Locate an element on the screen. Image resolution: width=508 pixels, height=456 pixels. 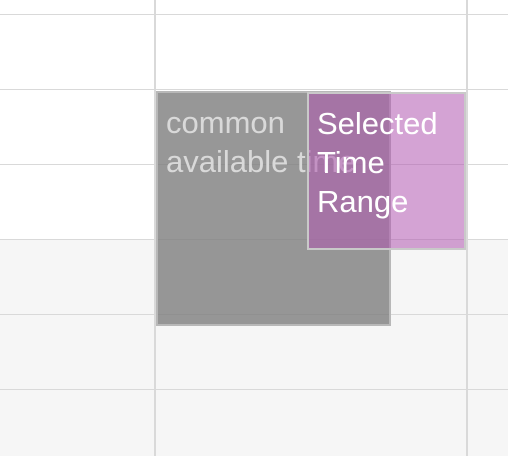
selected-time-range-block: Selected Time Range is located at coordinates (386, 171).